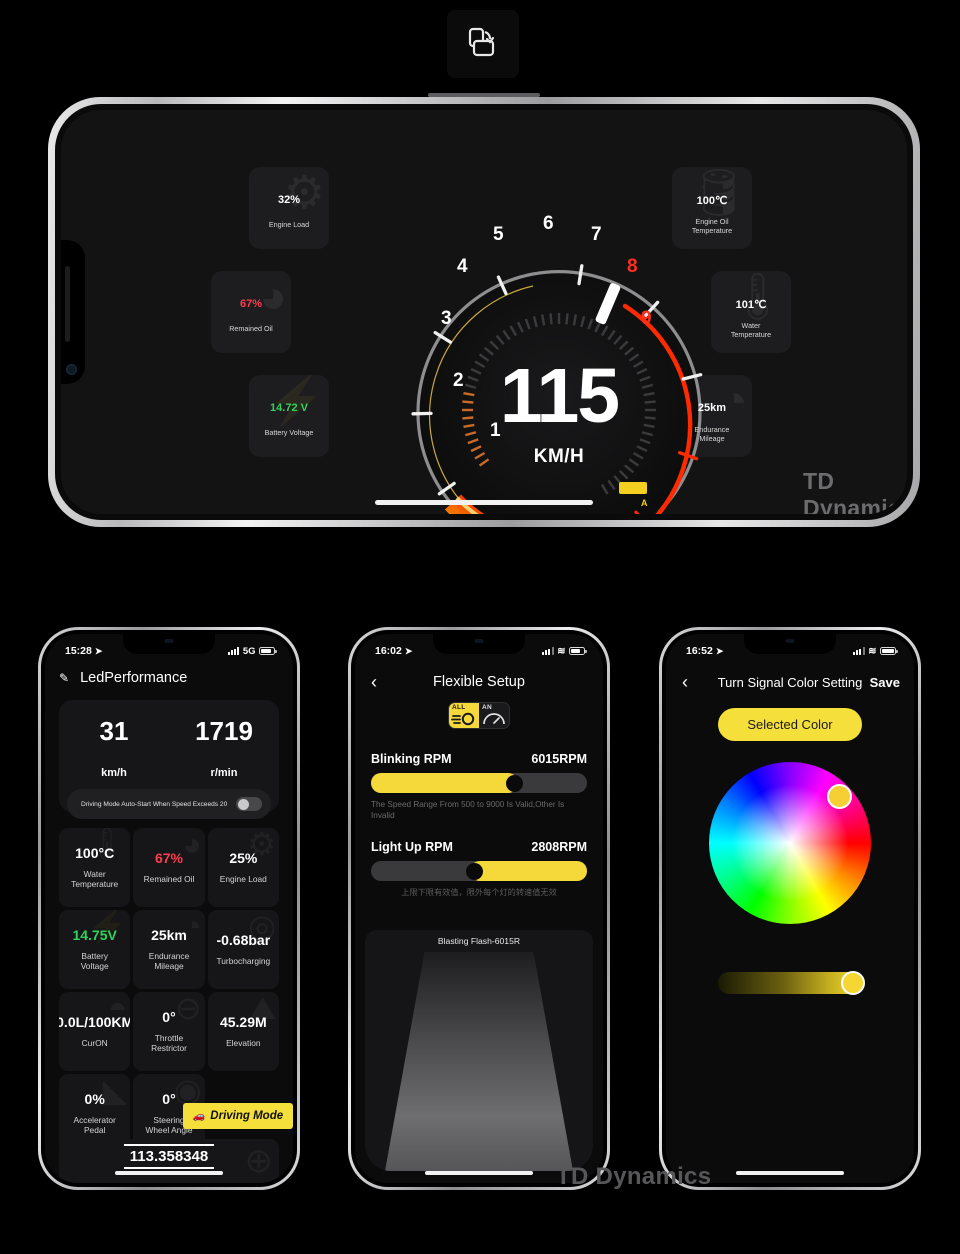 The image size is (960, 1254). Describe the element at coordinates (872, 651) in the screenshot. I see `wifi-icon: ≋` at that location.